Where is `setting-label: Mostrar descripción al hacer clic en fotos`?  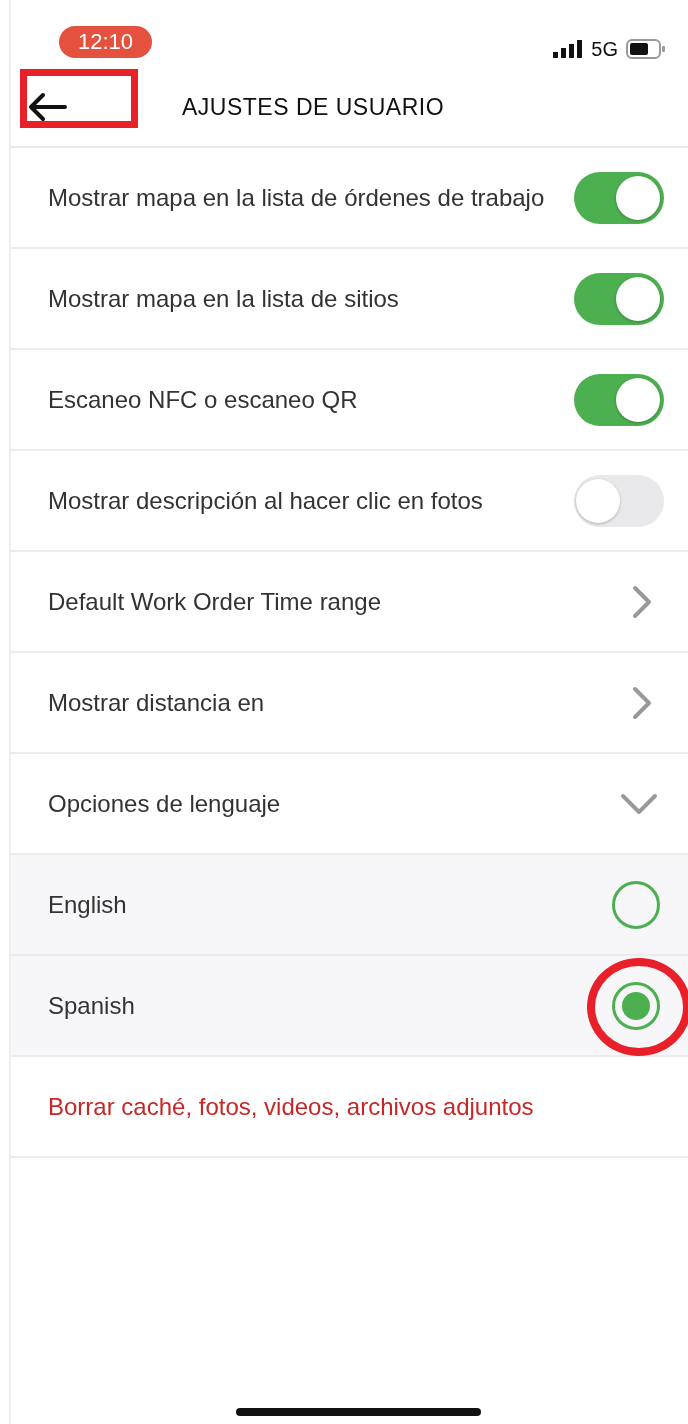
setting-label: Mostrar descripción al hacer clic en fotos is located at coordinates (265, 501).